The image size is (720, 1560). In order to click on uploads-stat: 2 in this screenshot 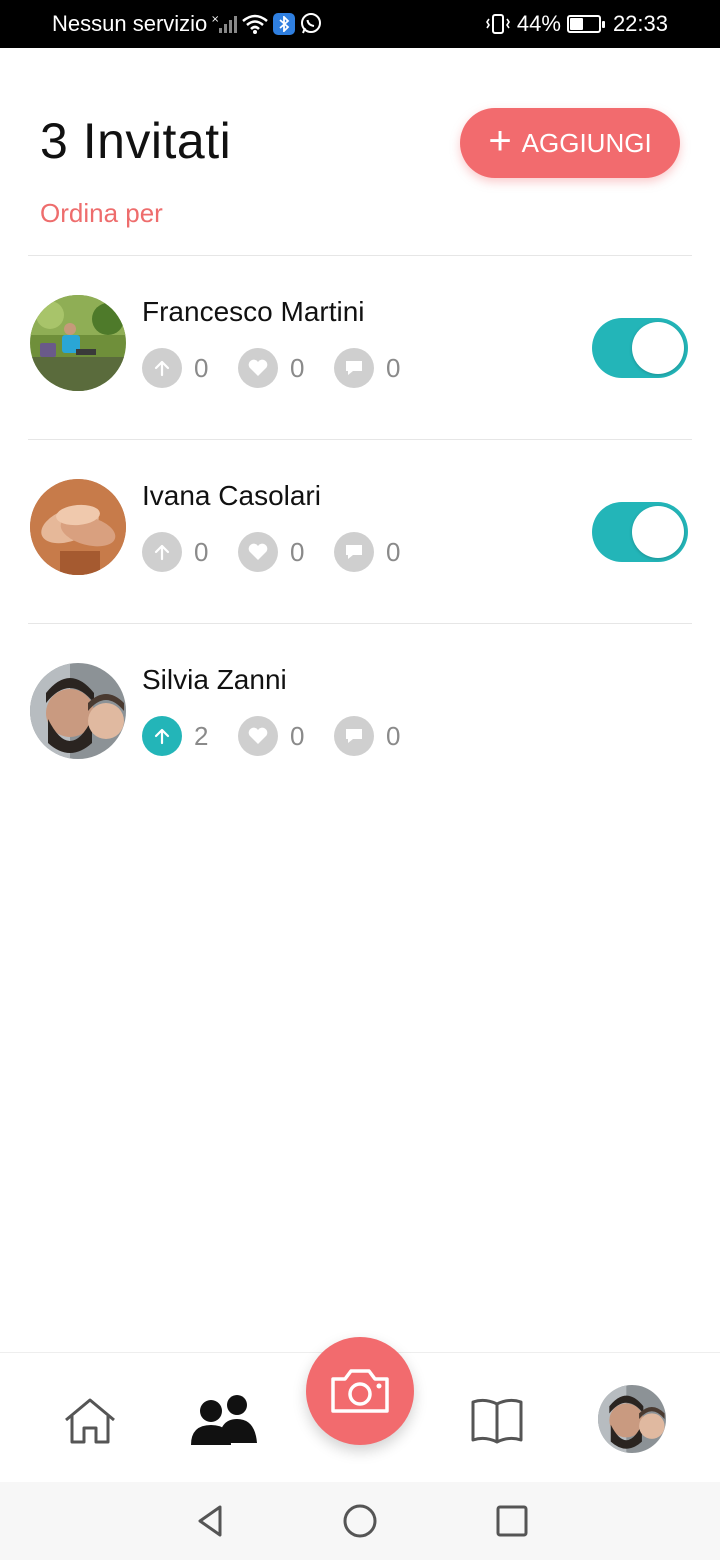, I will do `click(175, 736)`.